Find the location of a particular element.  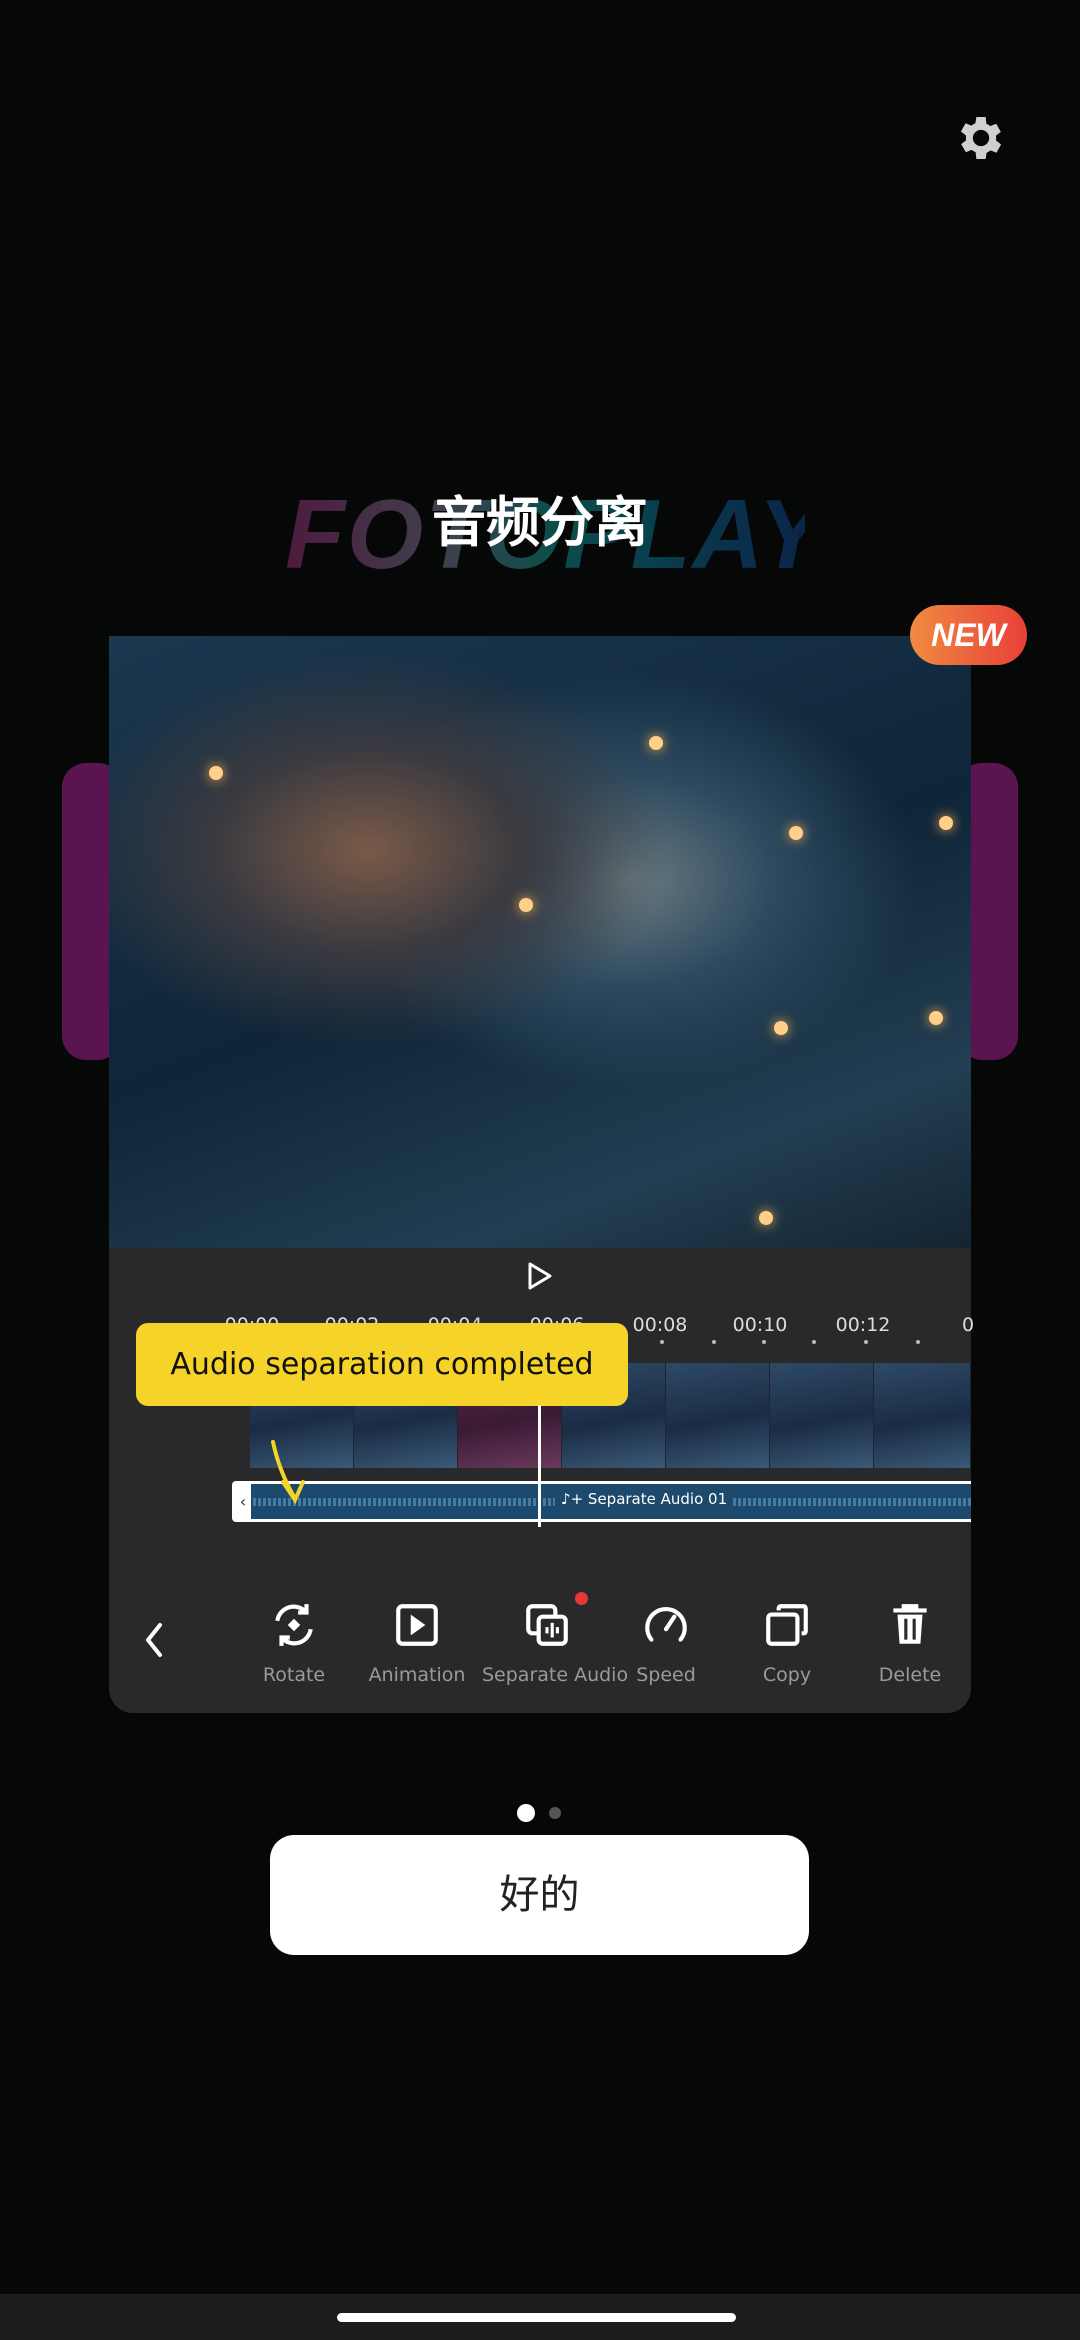

separate-audio-icon is located at coordinates (547, 1625).